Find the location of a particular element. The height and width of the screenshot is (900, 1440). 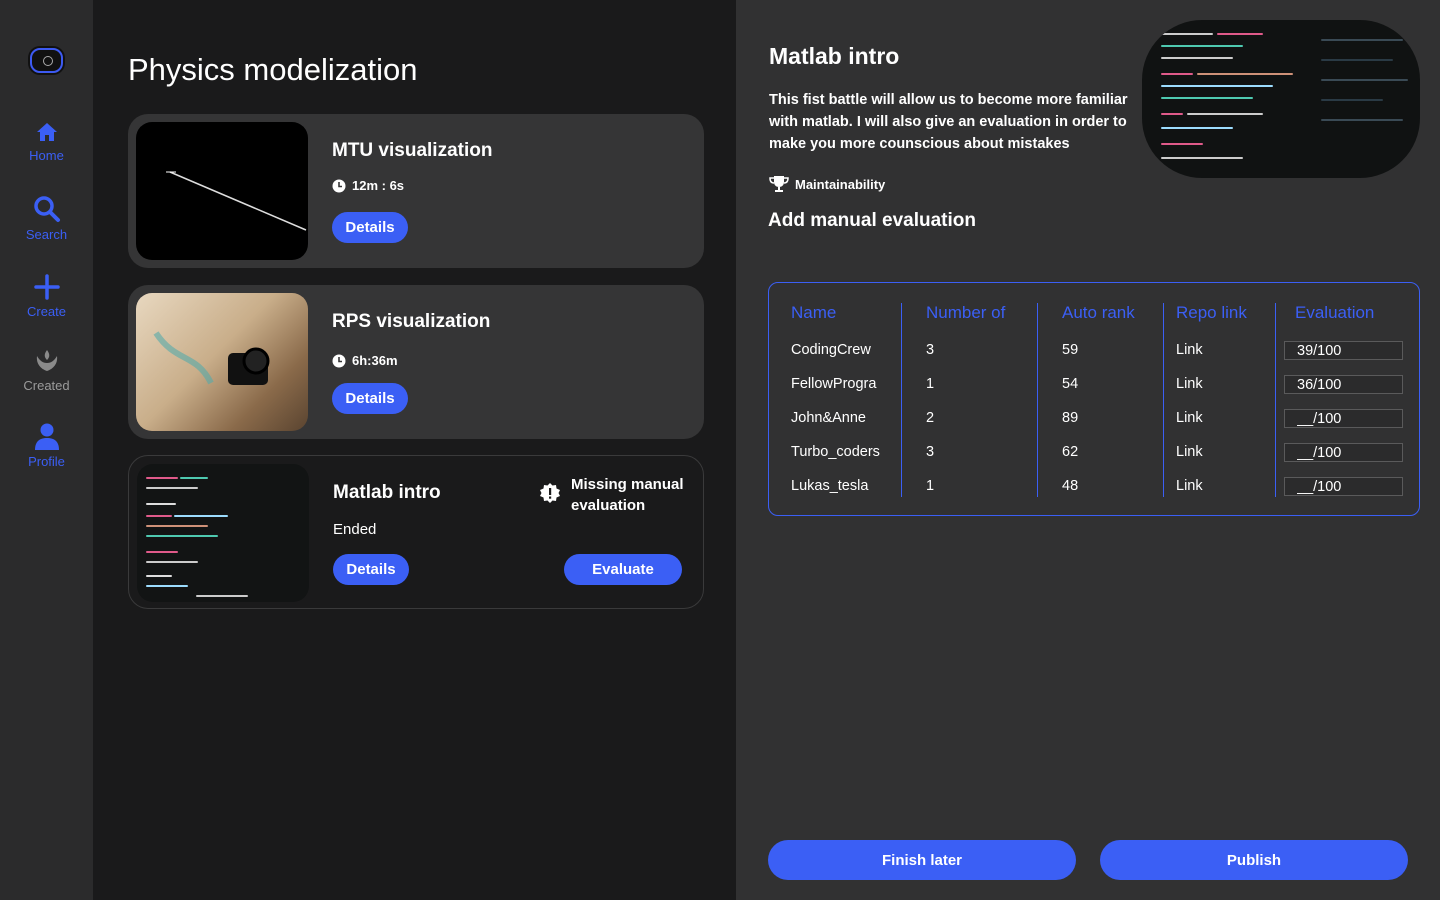

detail-hero-image is located at coordinates (1281, 99).